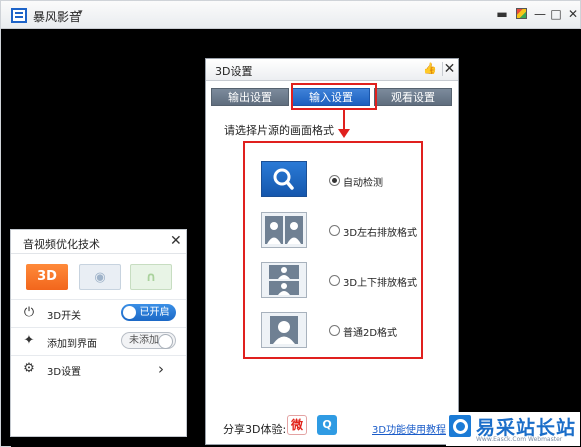  What do you see at coordinates (148, 312) in the screenshot?
I see `3d-switch-toggle: 已开启` at bounding box center [148, 312].